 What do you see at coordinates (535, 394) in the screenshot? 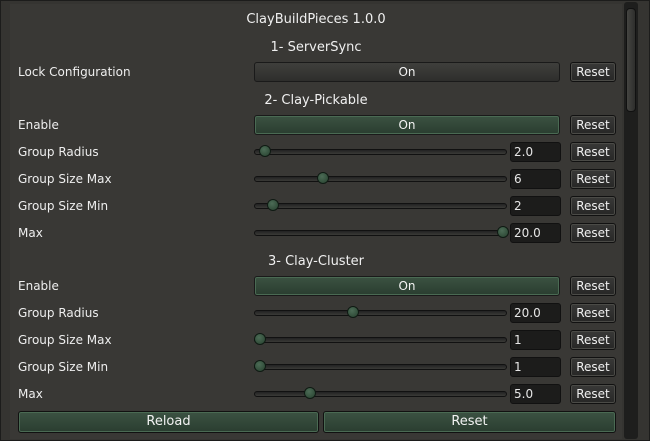
I see `value-input: 5.0` at bounding box center [535, 394].